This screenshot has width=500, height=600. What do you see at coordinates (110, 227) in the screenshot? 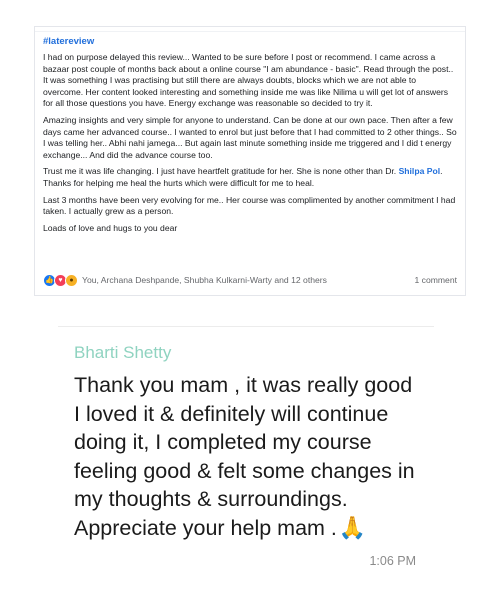
I see `review-closing: Loads of love and hugs to you dear` at bounding box center [110, 227].